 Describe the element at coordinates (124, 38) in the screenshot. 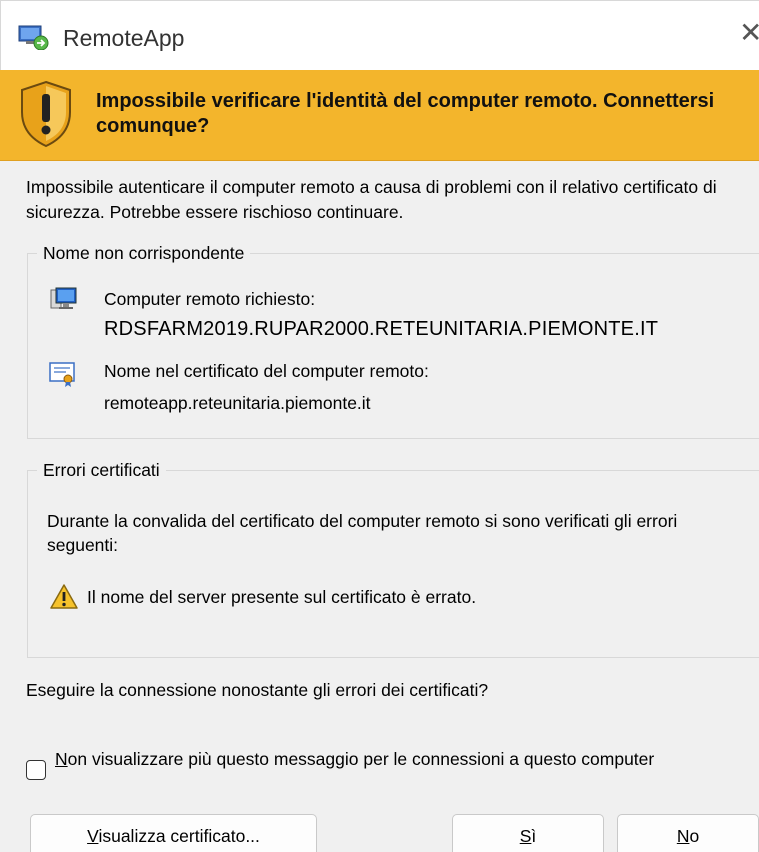

I see `window-title: RemoteApp` at that location.